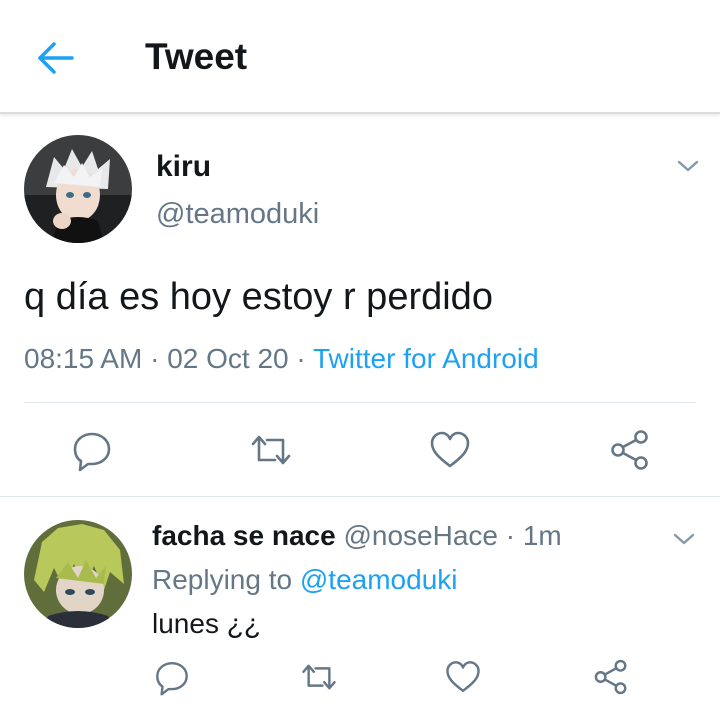 The width and height of the screenshot is (720, 724). I want to click on reply-timestamp: 1m, so click(542, 535).